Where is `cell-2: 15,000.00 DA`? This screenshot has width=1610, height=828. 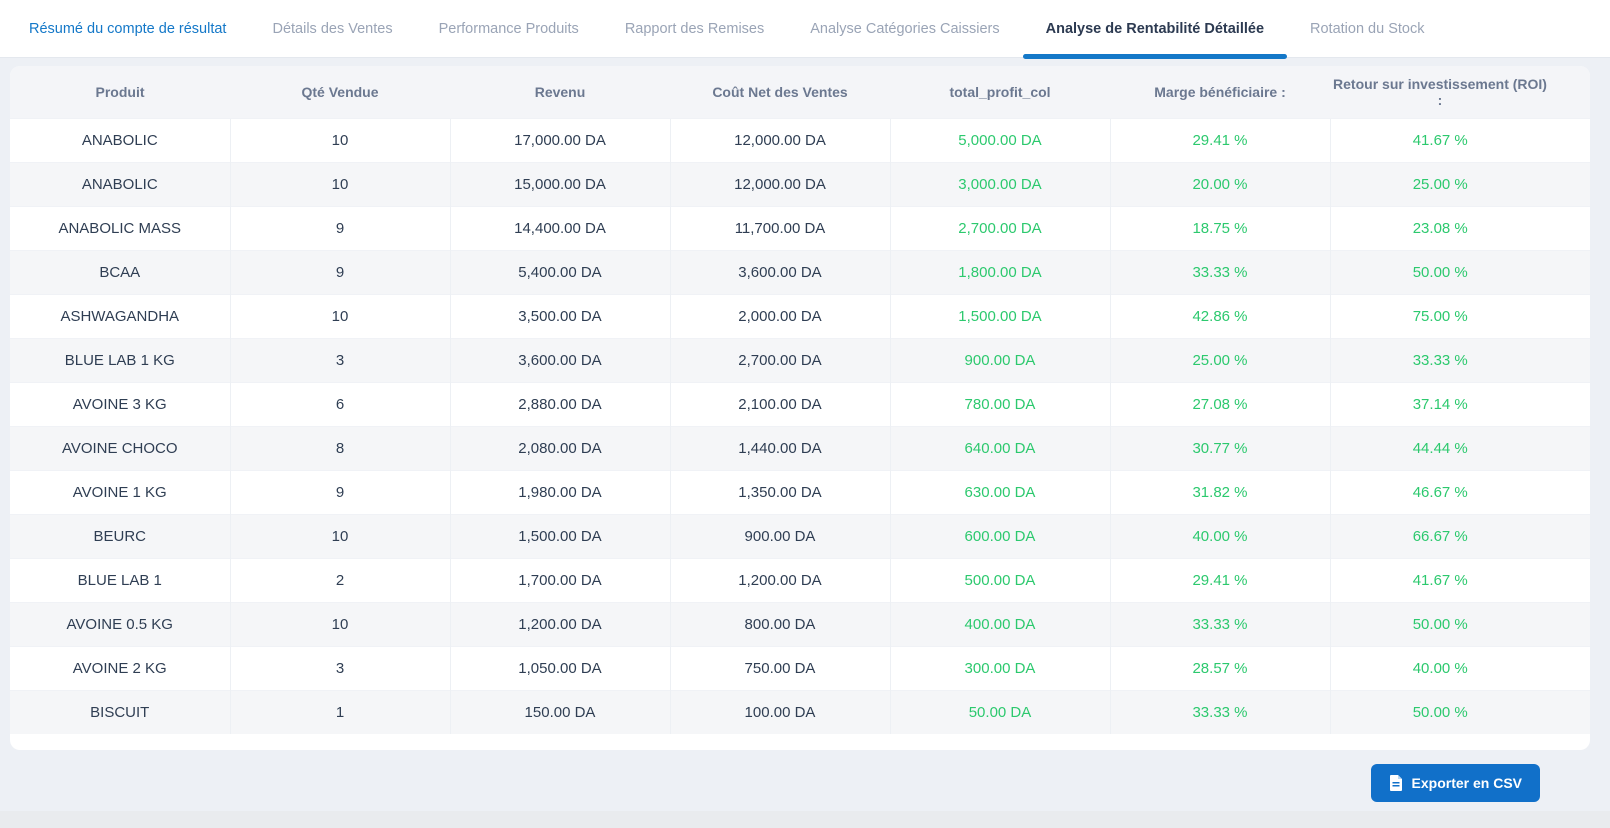
cell-2: 15,000.00 DA is located at coordinates (559, 183).